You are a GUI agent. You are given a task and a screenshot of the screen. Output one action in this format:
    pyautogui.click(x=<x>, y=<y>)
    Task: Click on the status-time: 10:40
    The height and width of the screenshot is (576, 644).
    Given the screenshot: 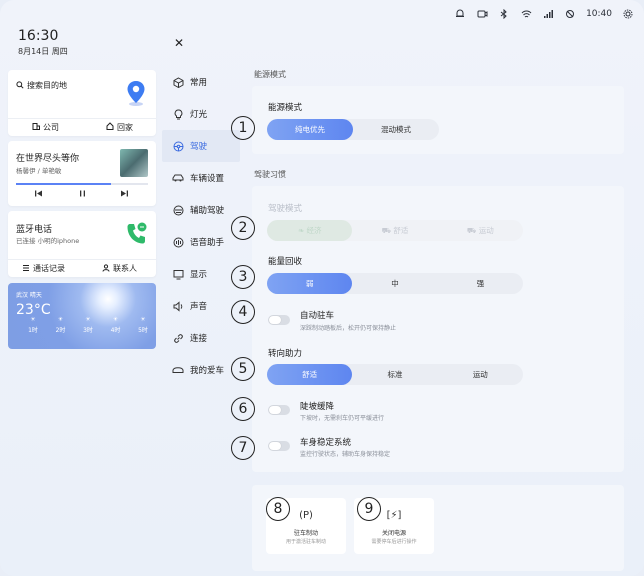 What is the action you would take?
    pyautogui.click(x=599, y=14)
    